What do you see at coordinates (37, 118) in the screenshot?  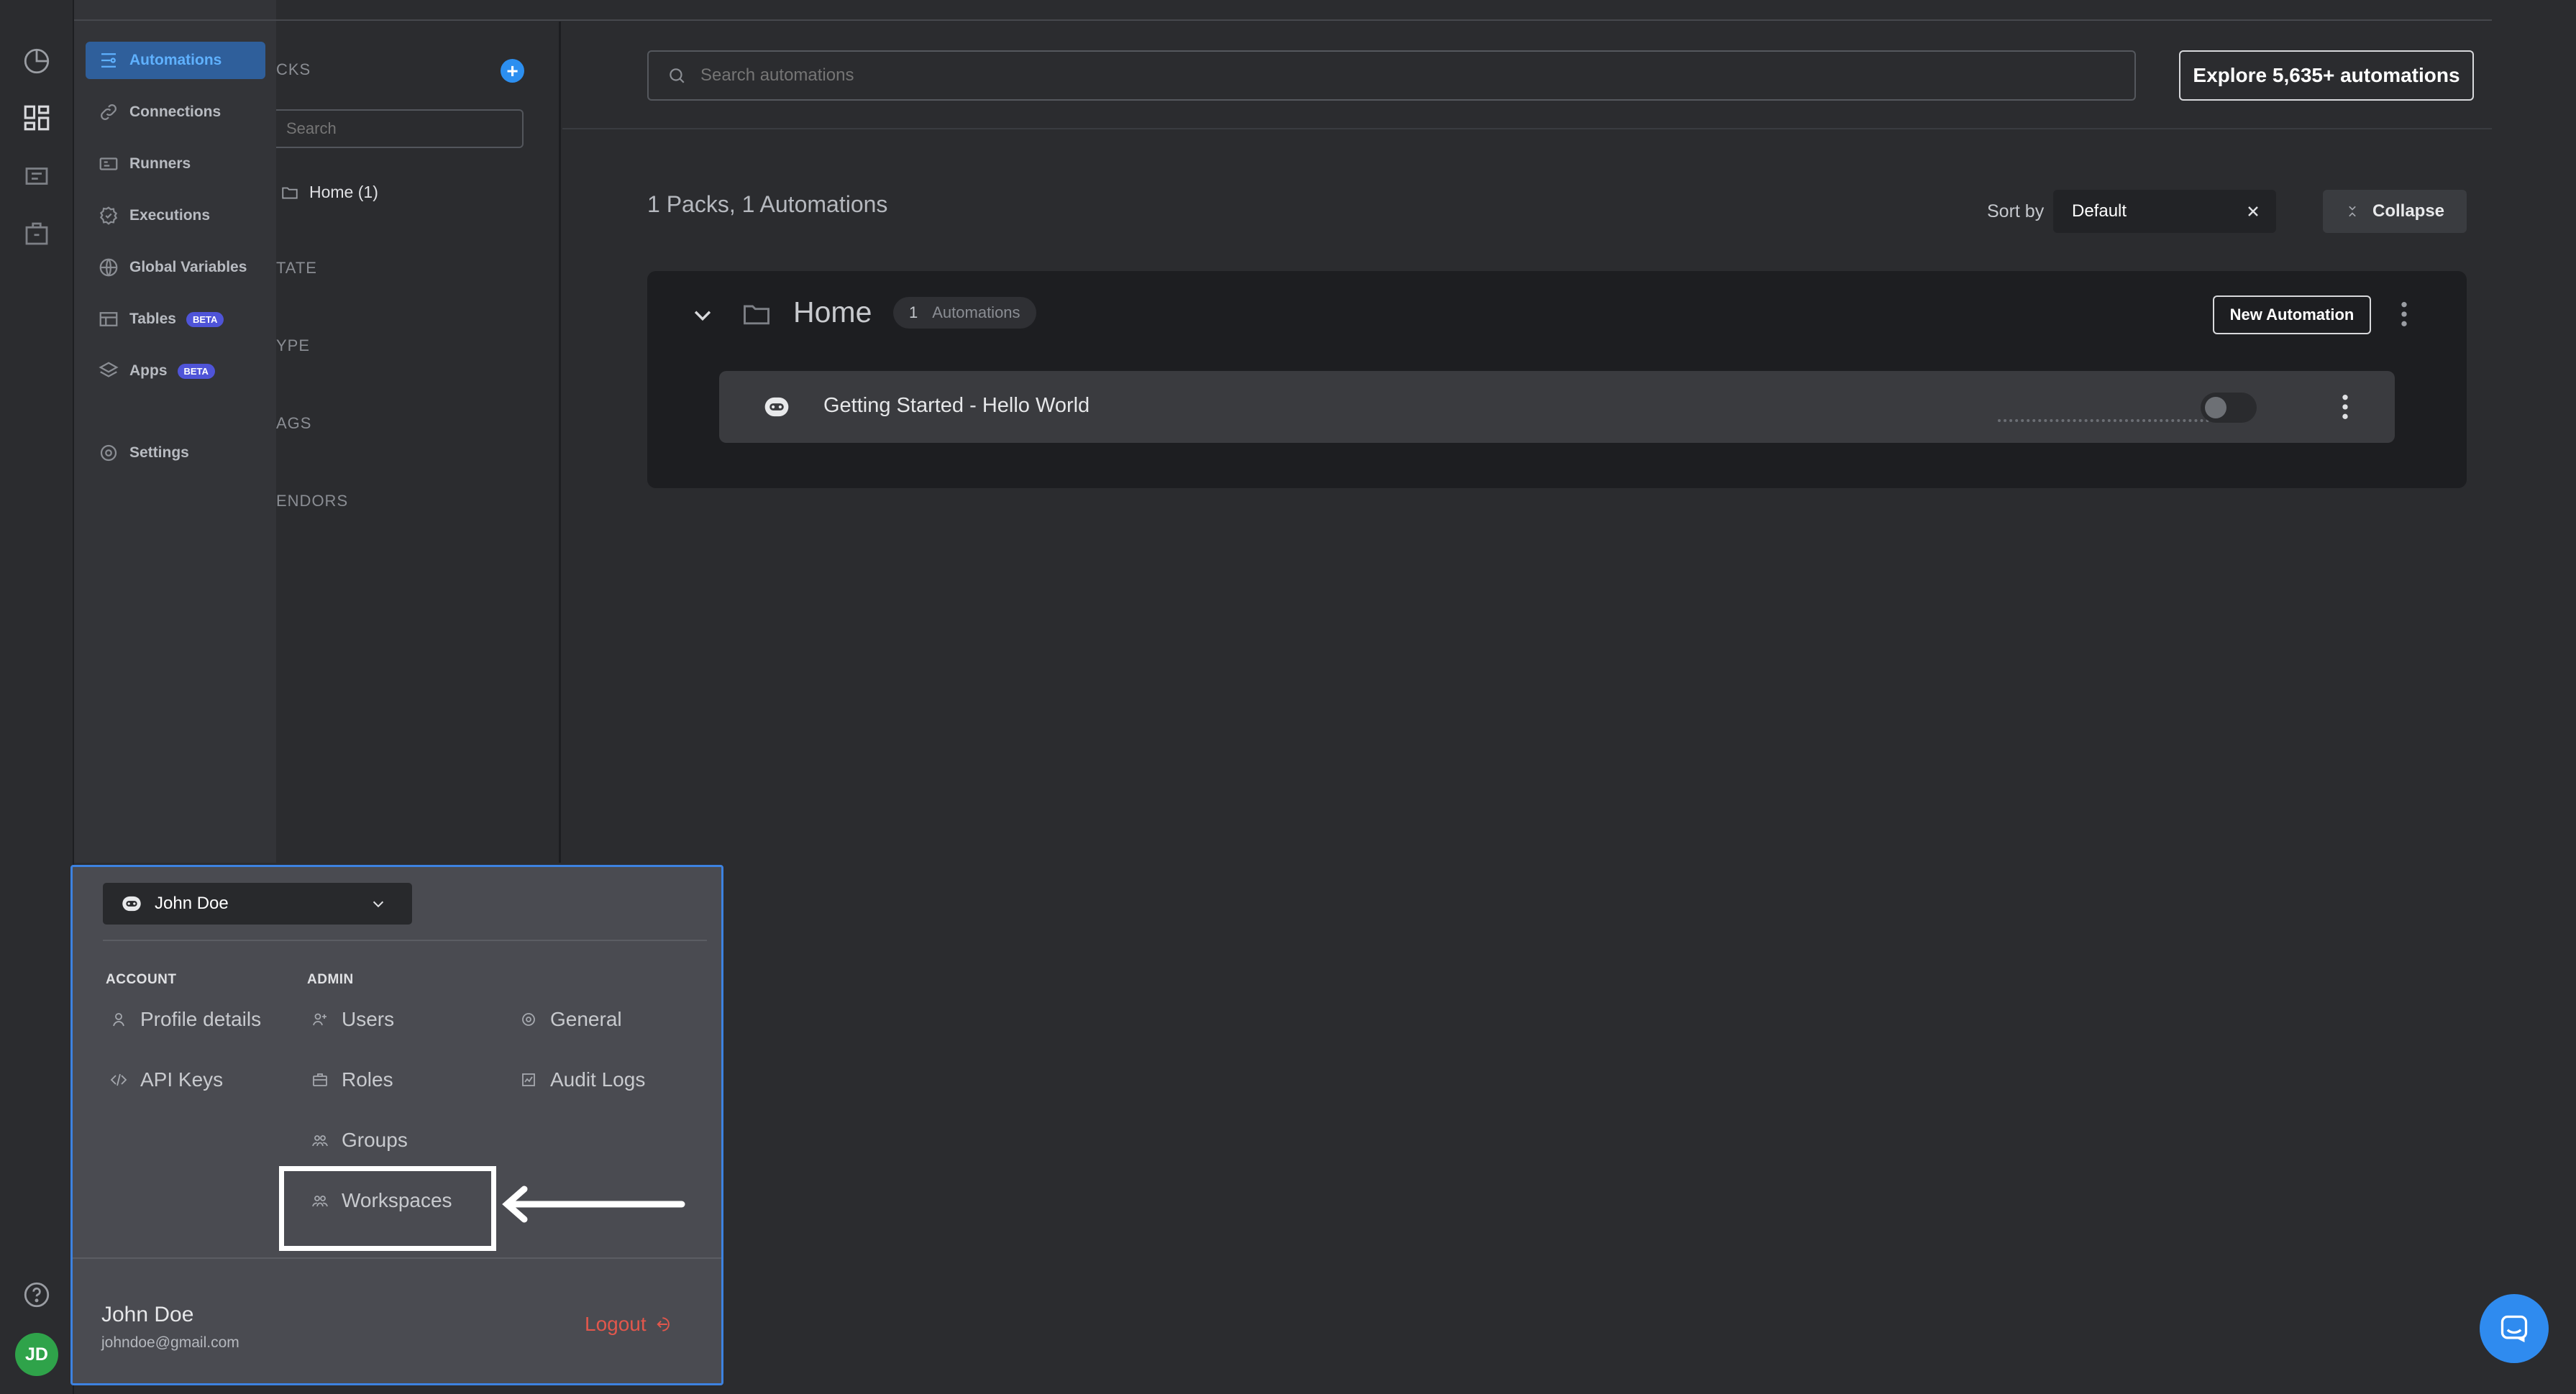 I see `automations-grid-icon` at bounding box center [37, 118].